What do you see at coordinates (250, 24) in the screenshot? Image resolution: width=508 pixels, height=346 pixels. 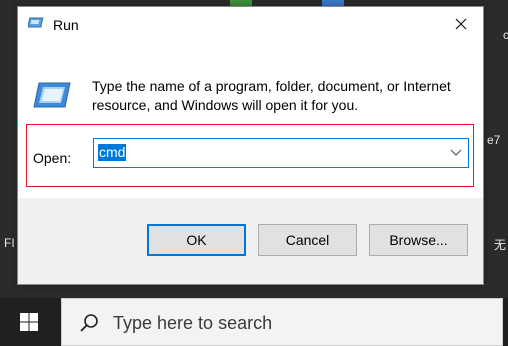 I see `title-bar: Run` at bounding box center [250, 24].